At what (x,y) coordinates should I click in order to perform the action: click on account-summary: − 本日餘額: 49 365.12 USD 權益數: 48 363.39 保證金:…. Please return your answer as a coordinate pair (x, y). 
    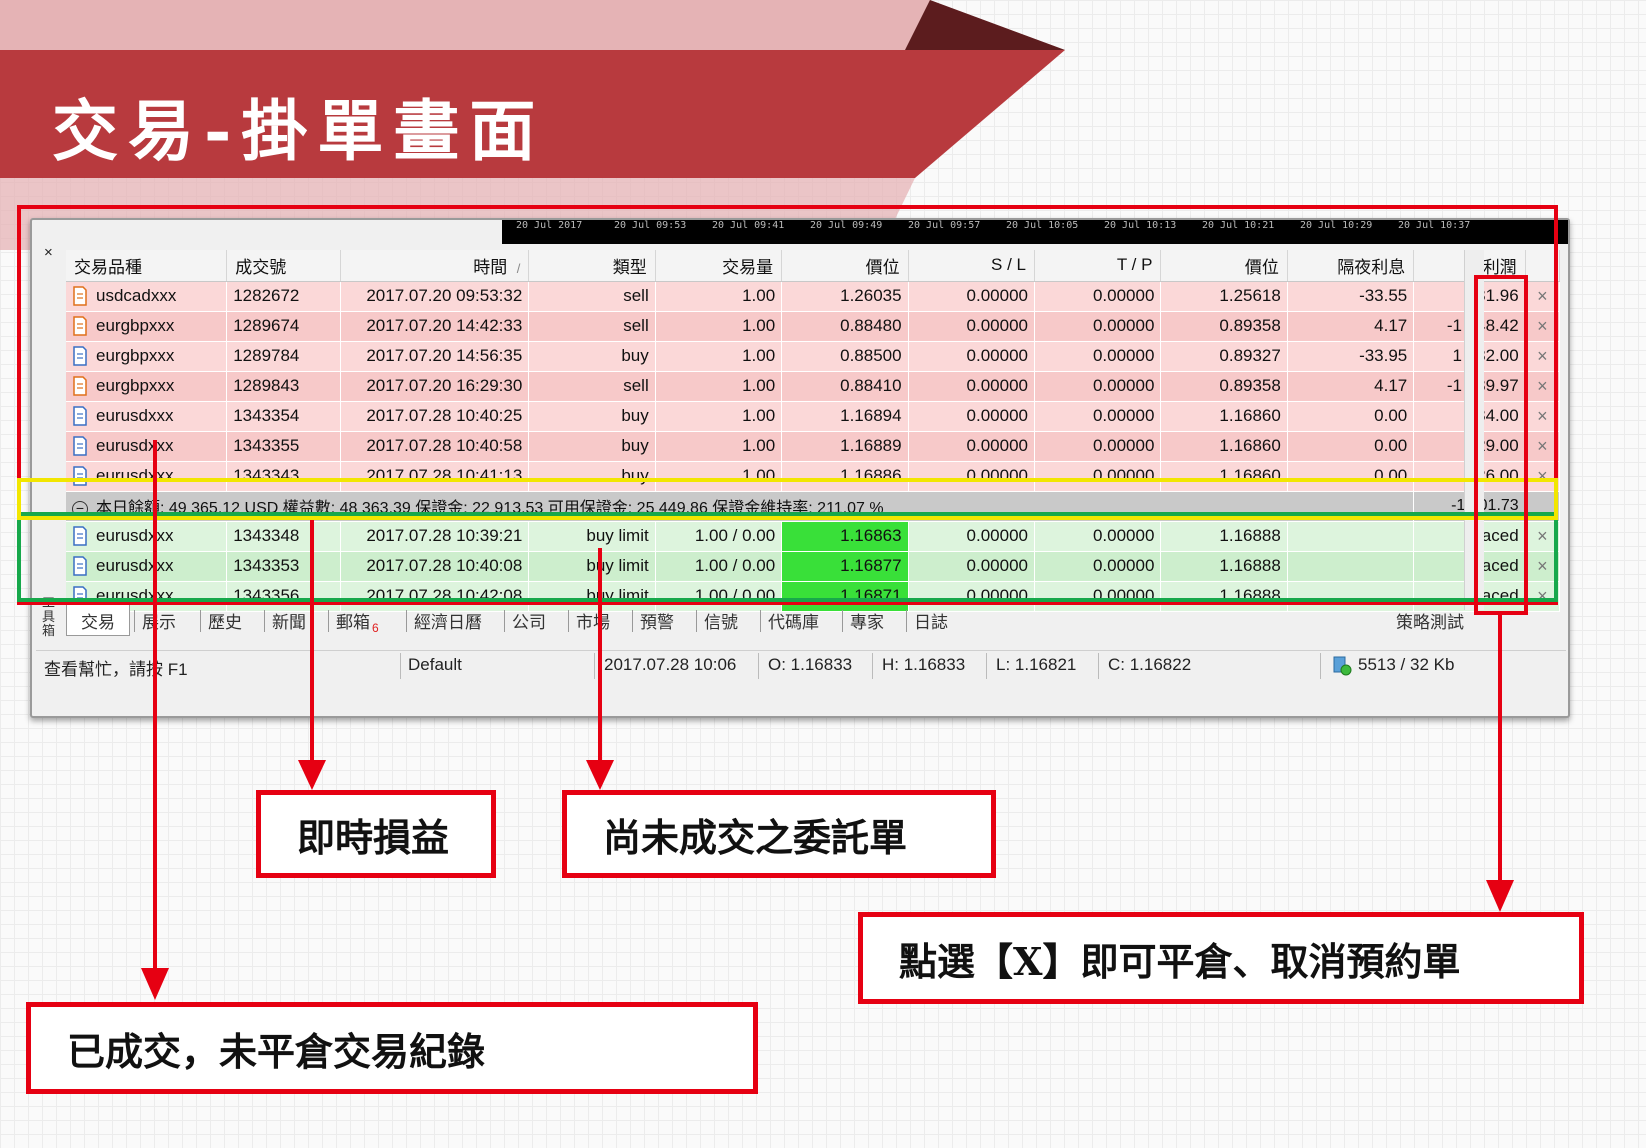
    Looking at the image, I should click on (740, 506).